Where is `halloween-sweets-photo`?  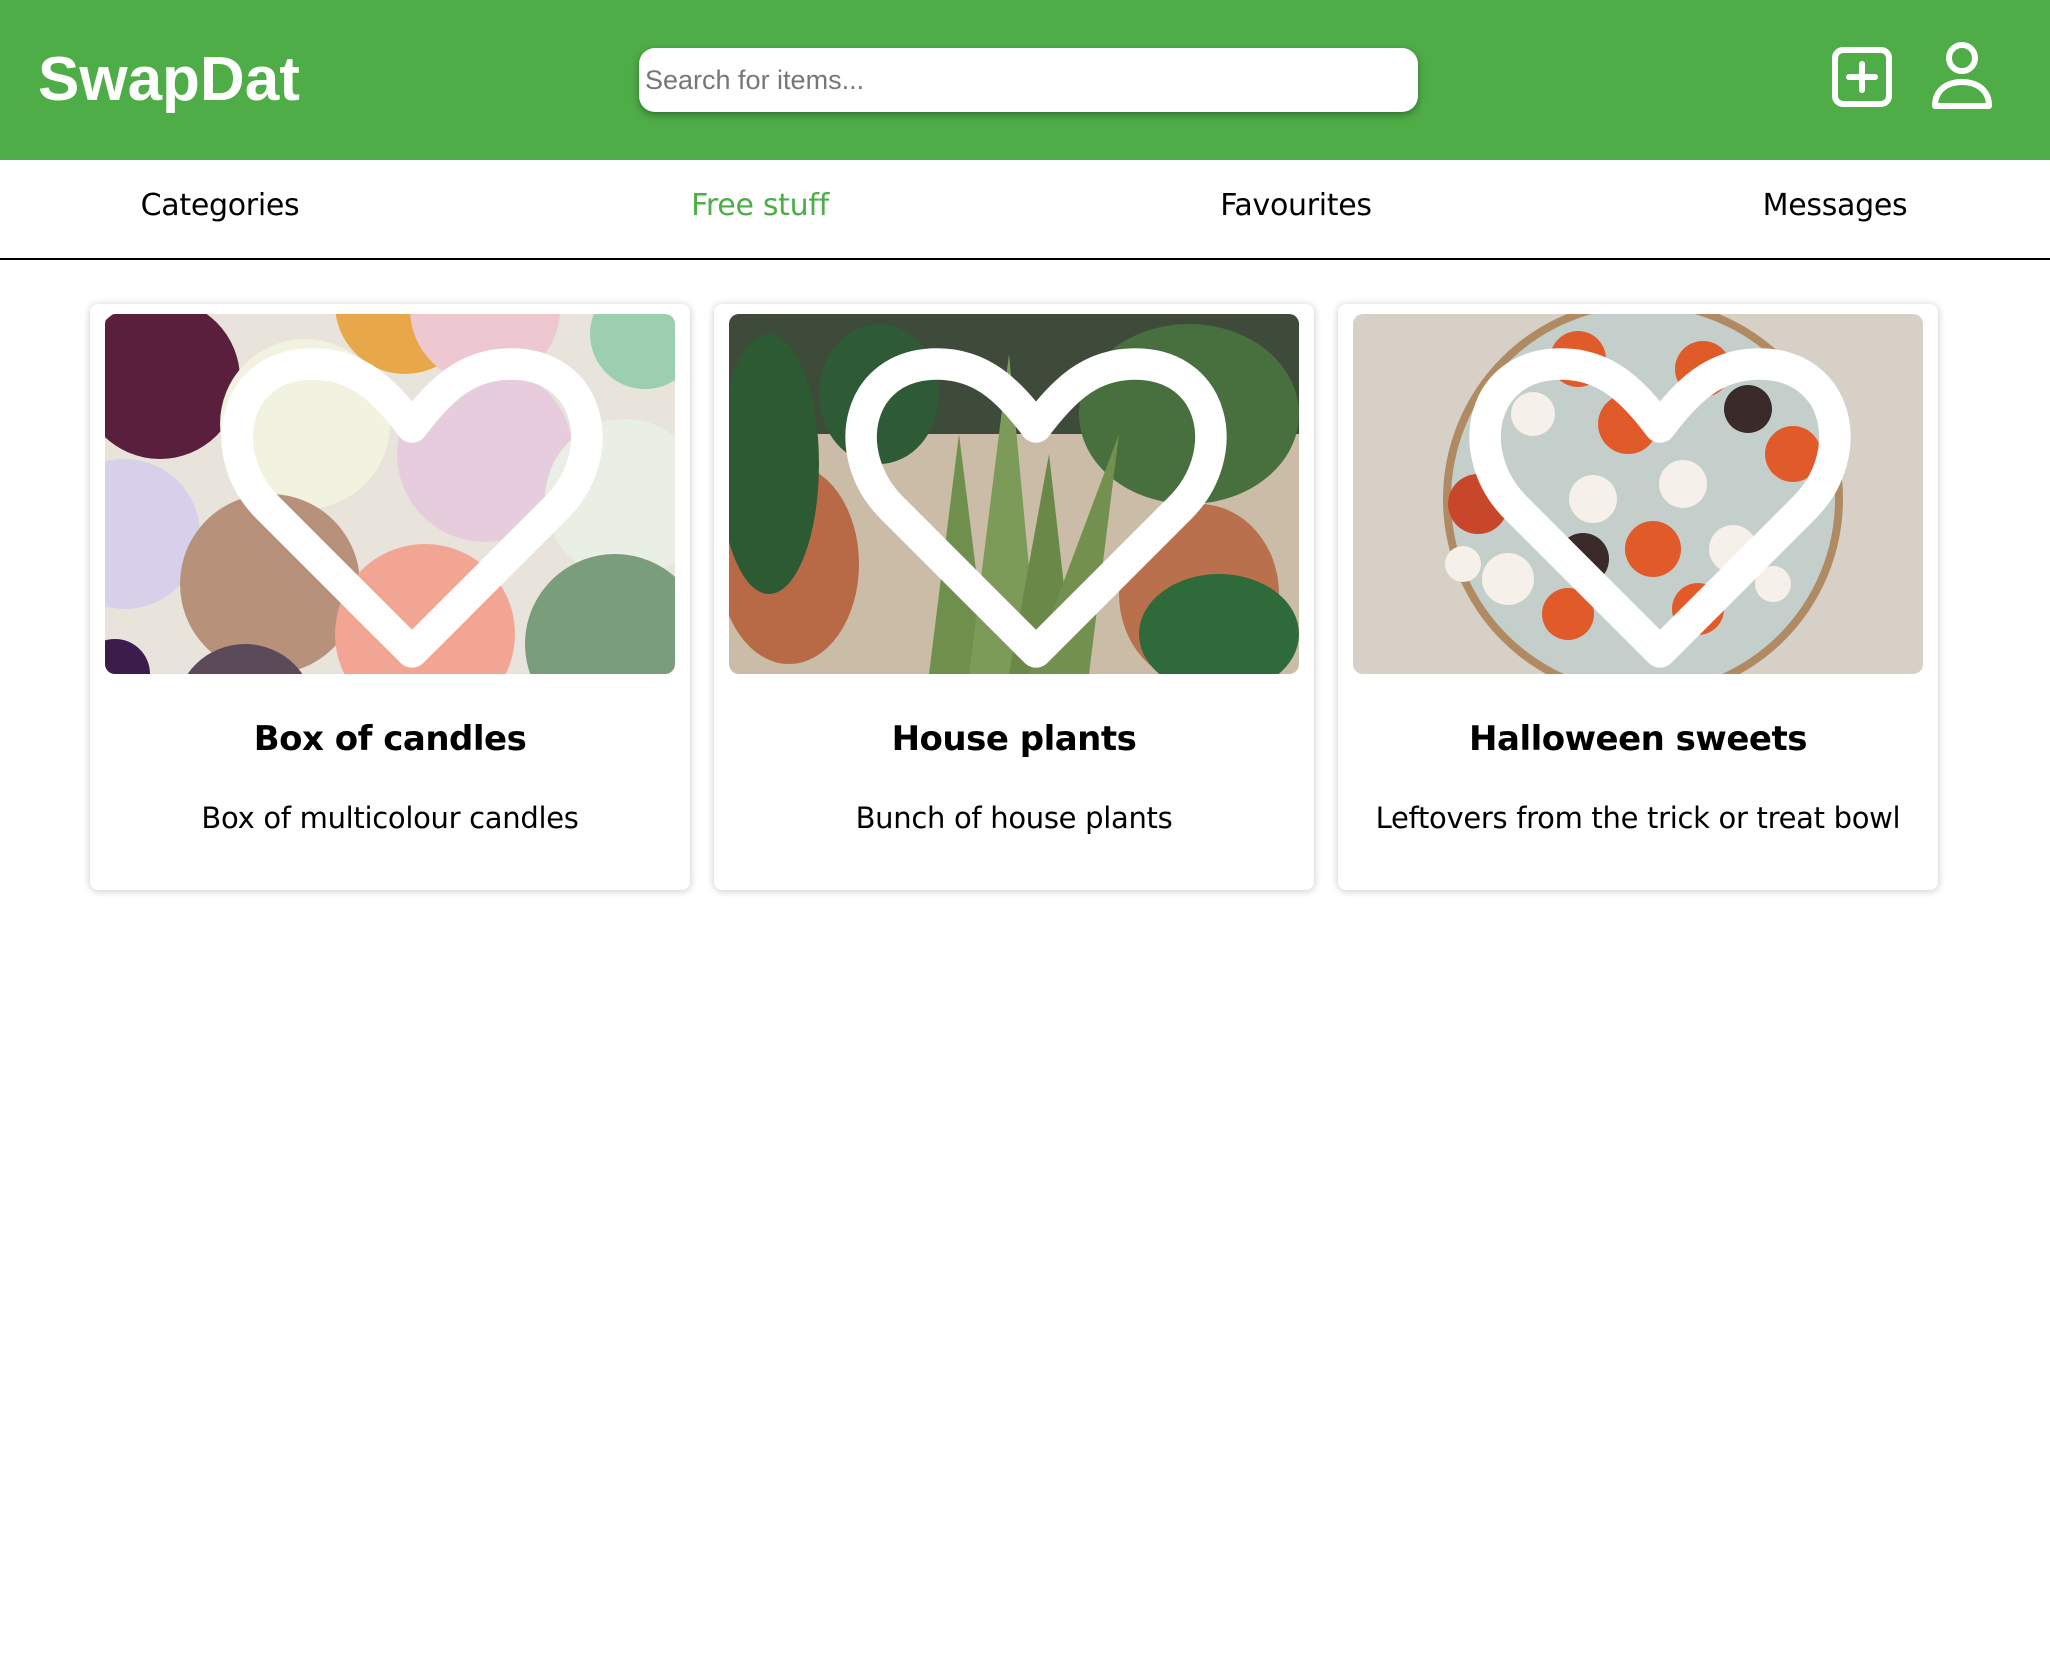
halloween-sweets-photo is located at coordinates (1638, 494).